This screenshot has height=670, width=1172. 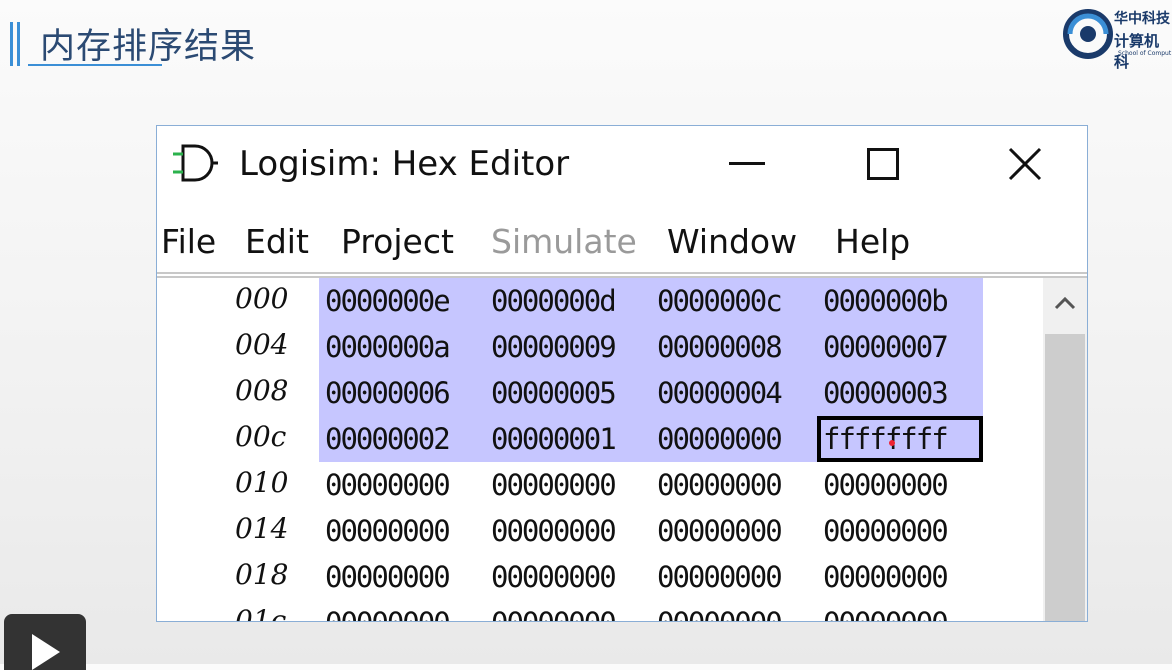 What do you see at coordinates (261, 613) in the screenshot?
I see `row-address: 01c` at bounding box center [261, 613].